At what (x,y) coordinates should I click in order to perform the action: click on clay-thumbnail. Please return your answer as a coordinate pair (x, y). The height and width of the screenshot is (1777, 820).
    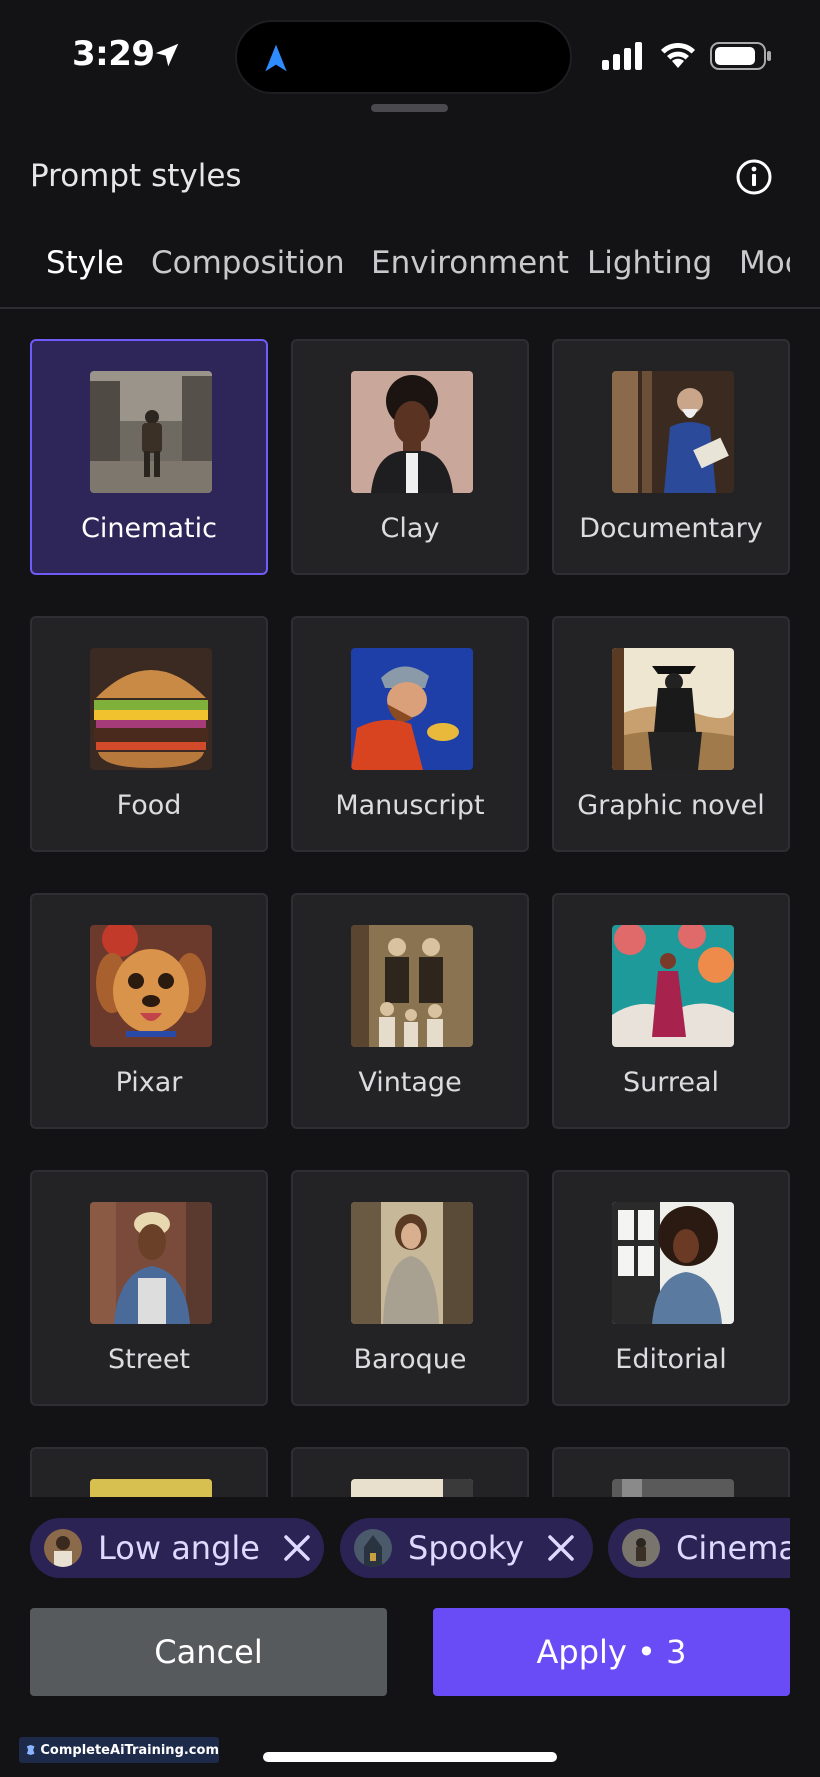
    Looking at the image, I should click on (412, 432).